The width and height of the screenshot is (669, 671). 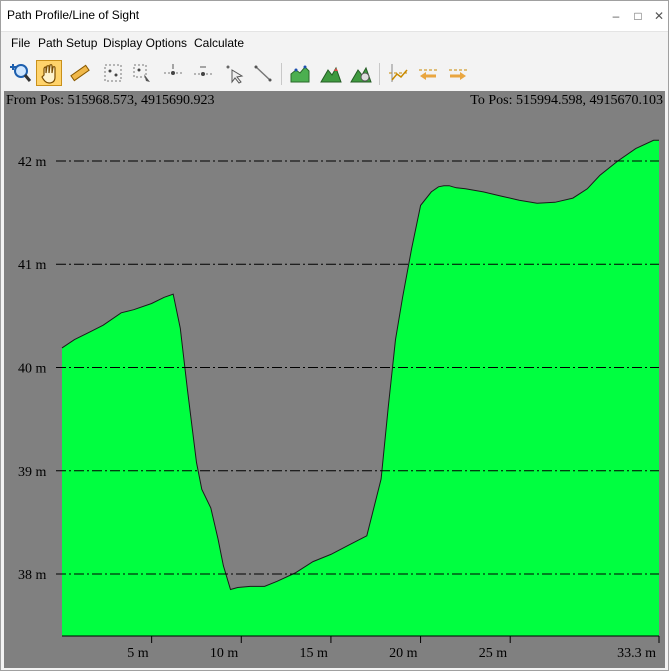 I want to click on from-position-label: From Pos: 515968.573, 4915690.923, so click(x=110, y=100).